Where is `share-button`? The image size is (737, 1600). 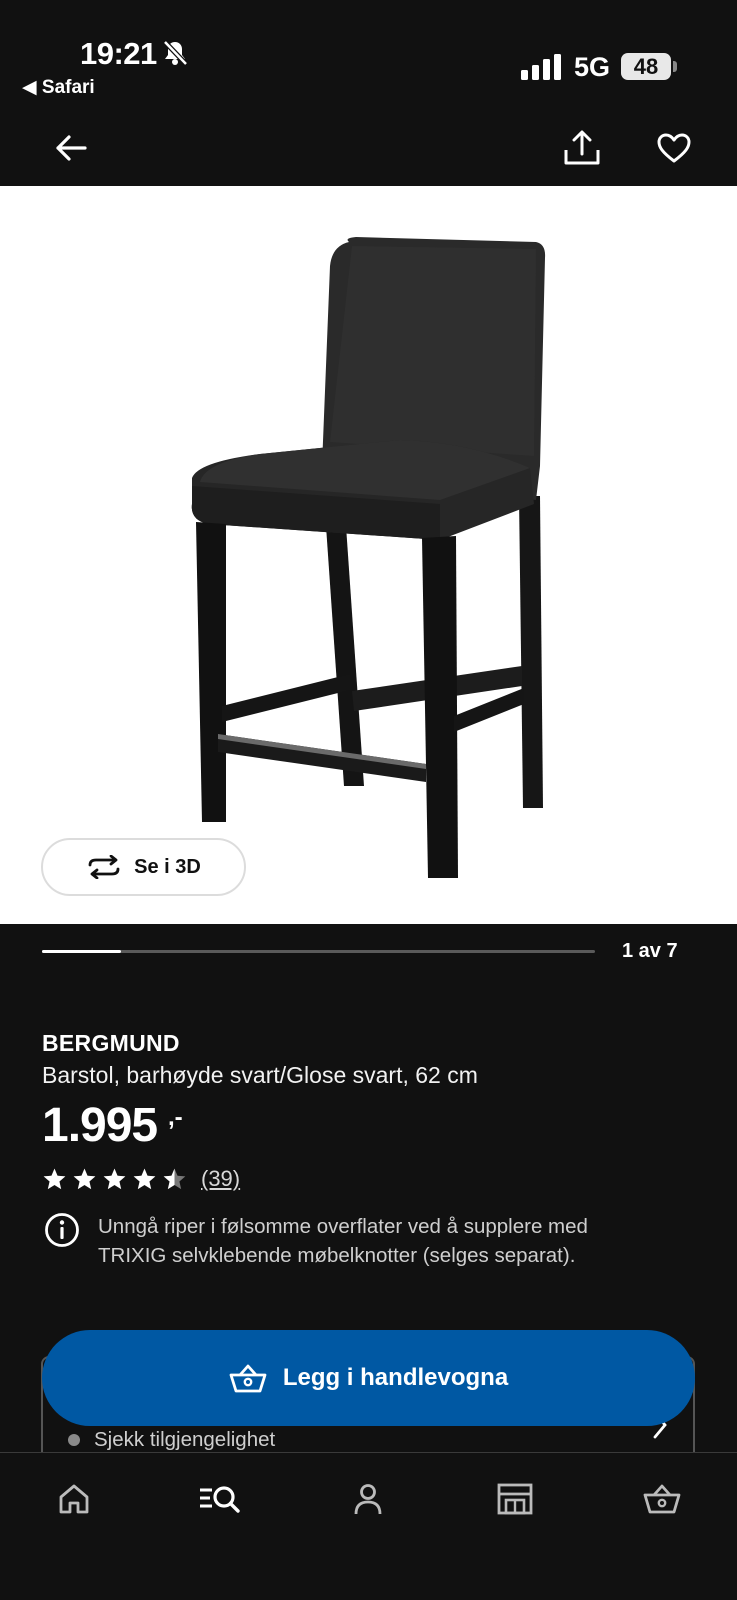 share-button is located at coordinates (582, 148).